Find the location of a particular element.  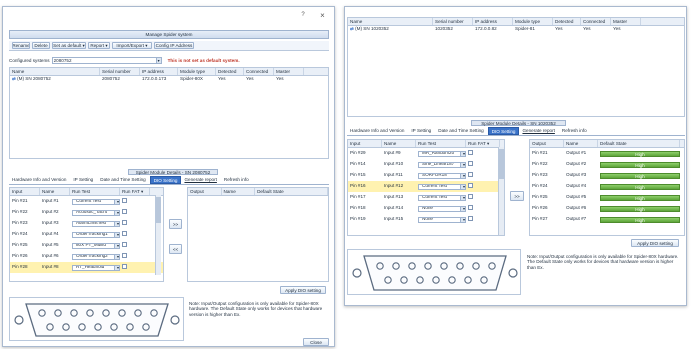

run-test-select: MR_Random20 ▾ is located at coordinates (442, 153).